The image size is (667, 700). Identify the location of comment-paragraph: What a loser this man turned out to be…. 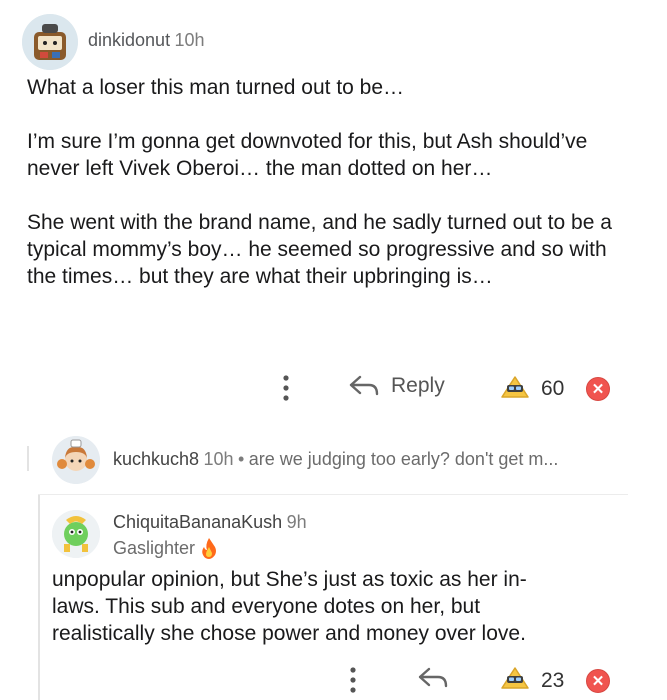
(216, 87).